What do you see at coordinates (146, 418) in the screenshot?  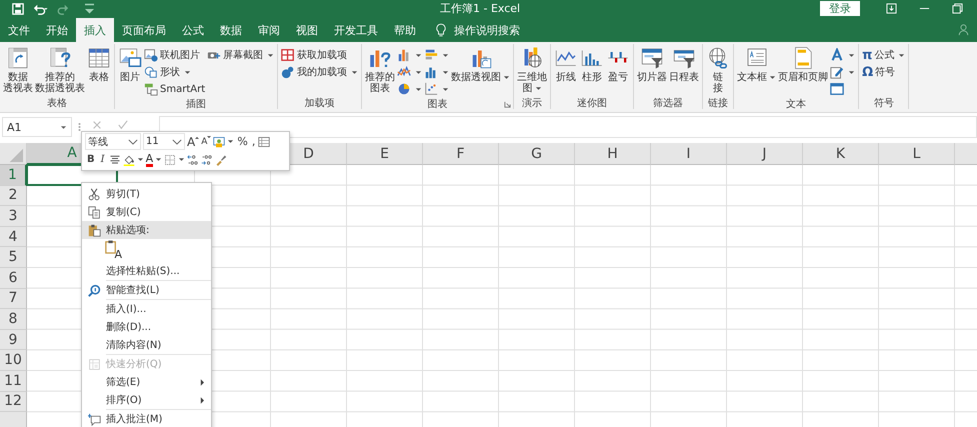 I see `menu-item: 插入批注(M)` at bounding box center [146, 418].